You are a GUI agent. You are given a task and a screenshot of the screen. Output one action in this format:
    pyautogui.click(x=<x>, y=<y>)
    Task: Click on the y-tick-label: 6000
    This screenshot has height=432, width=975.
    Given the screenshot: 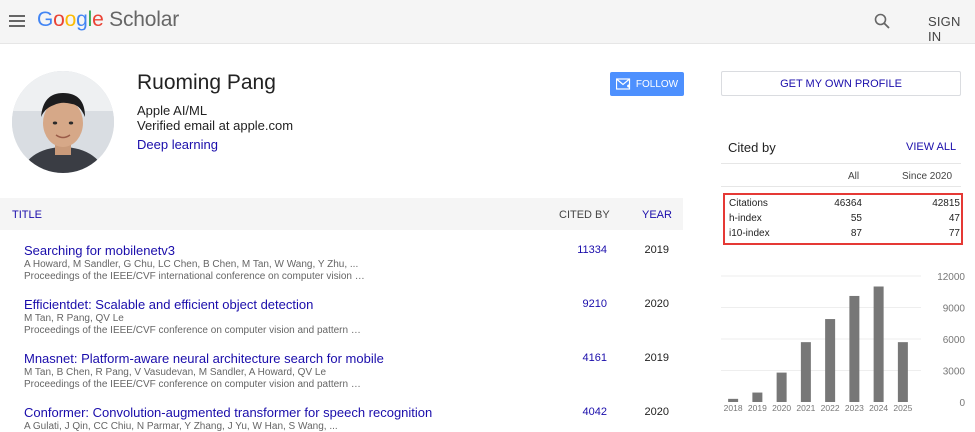 What is the action you would take?
    pyautogui.click(x=954, y=340)
    